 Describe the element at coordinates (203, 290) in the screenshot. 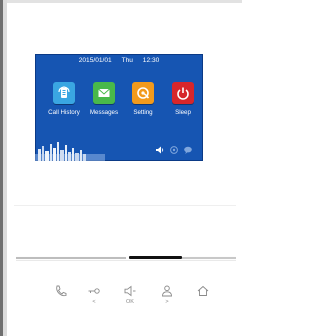

I see `home-icon` at that location.